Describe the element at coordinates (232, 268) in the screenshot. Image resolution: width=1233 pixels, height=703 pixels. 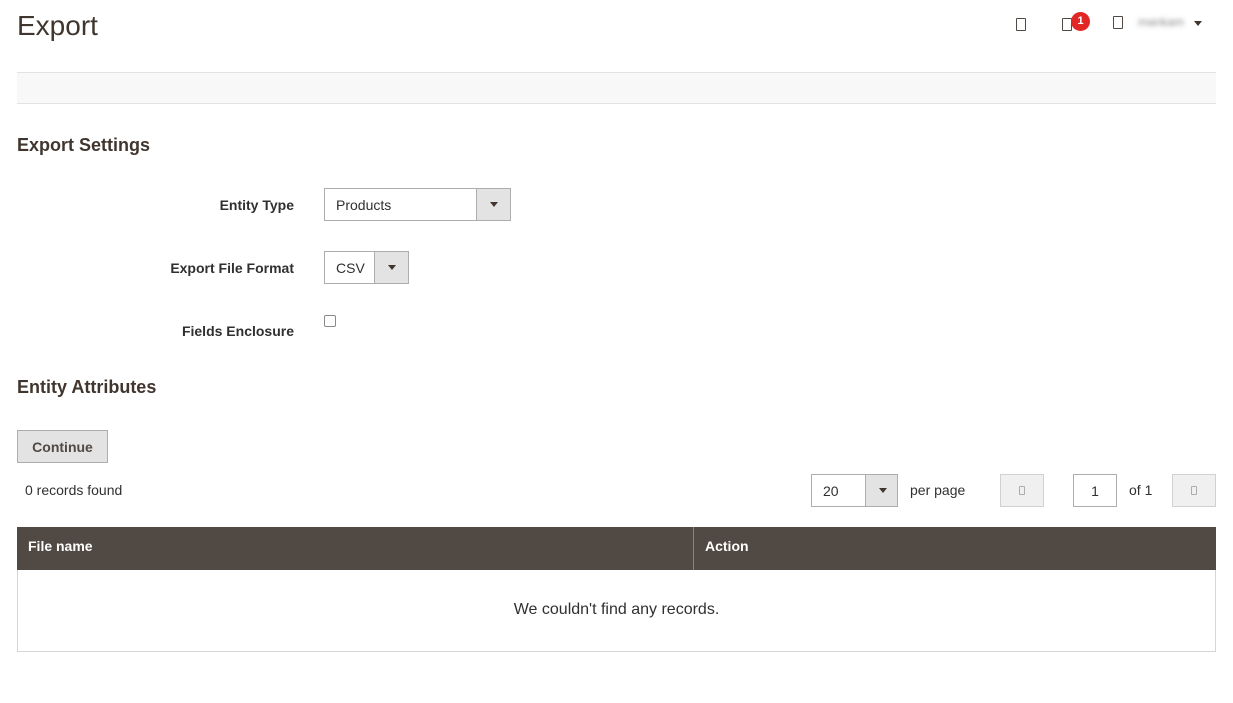
I see `file-format-label: Export File Format` at that location.